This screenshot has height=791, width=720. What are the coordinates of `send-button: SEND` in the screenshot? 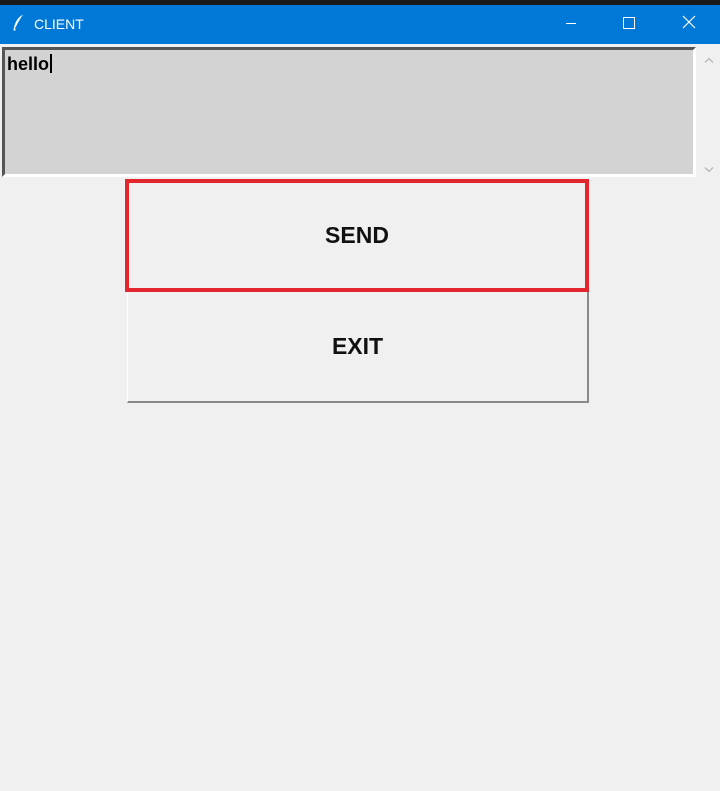 It's located at (357, 235).